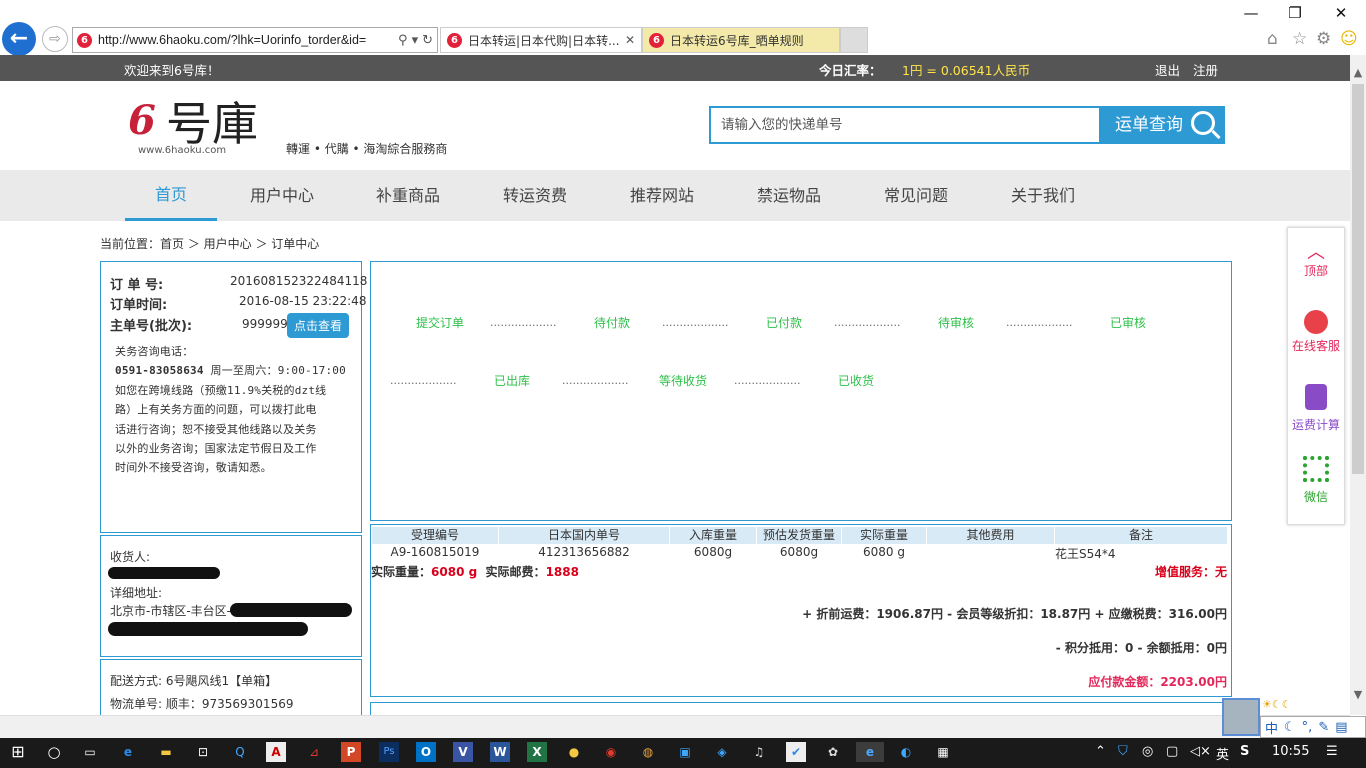  What do you see at coordinates (208, 629) in the screenshot?
I see `redacted-address-line2` at bounding box center [208, 629].